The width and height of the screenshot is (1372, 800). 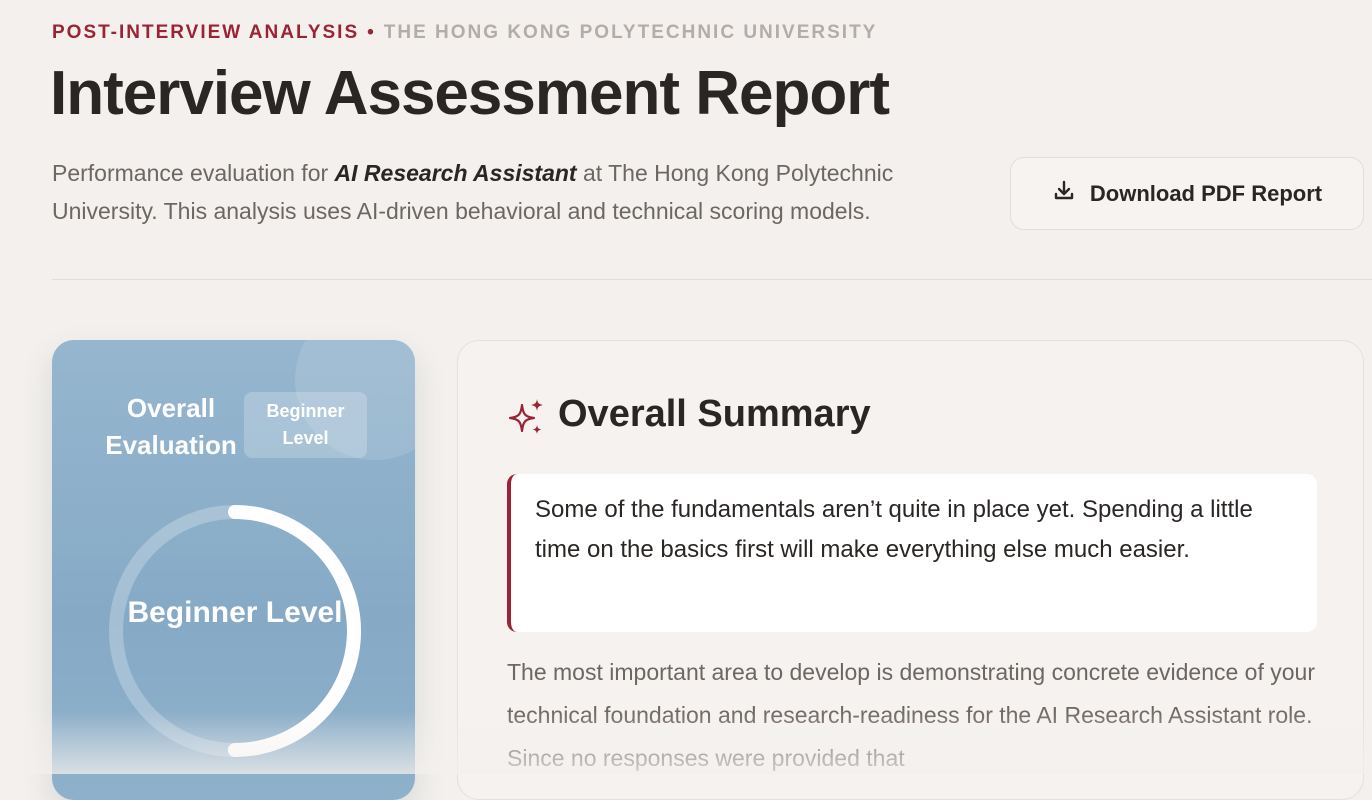 I want to click on progress-ring, so click(x=235, y=631).